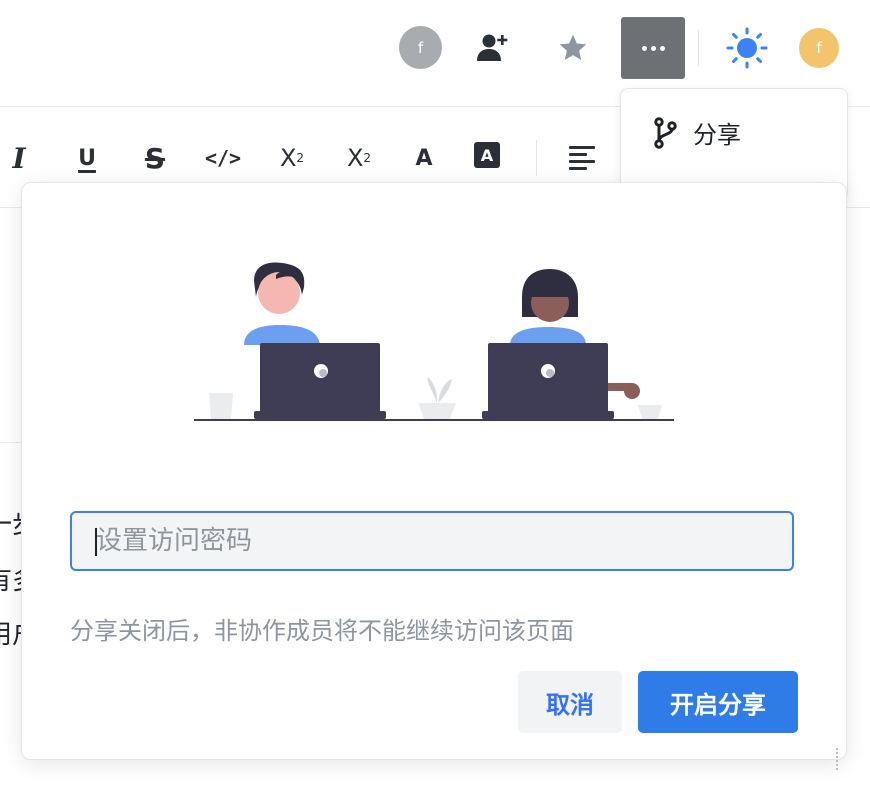  I want to click on more-button, so click(653, 48).